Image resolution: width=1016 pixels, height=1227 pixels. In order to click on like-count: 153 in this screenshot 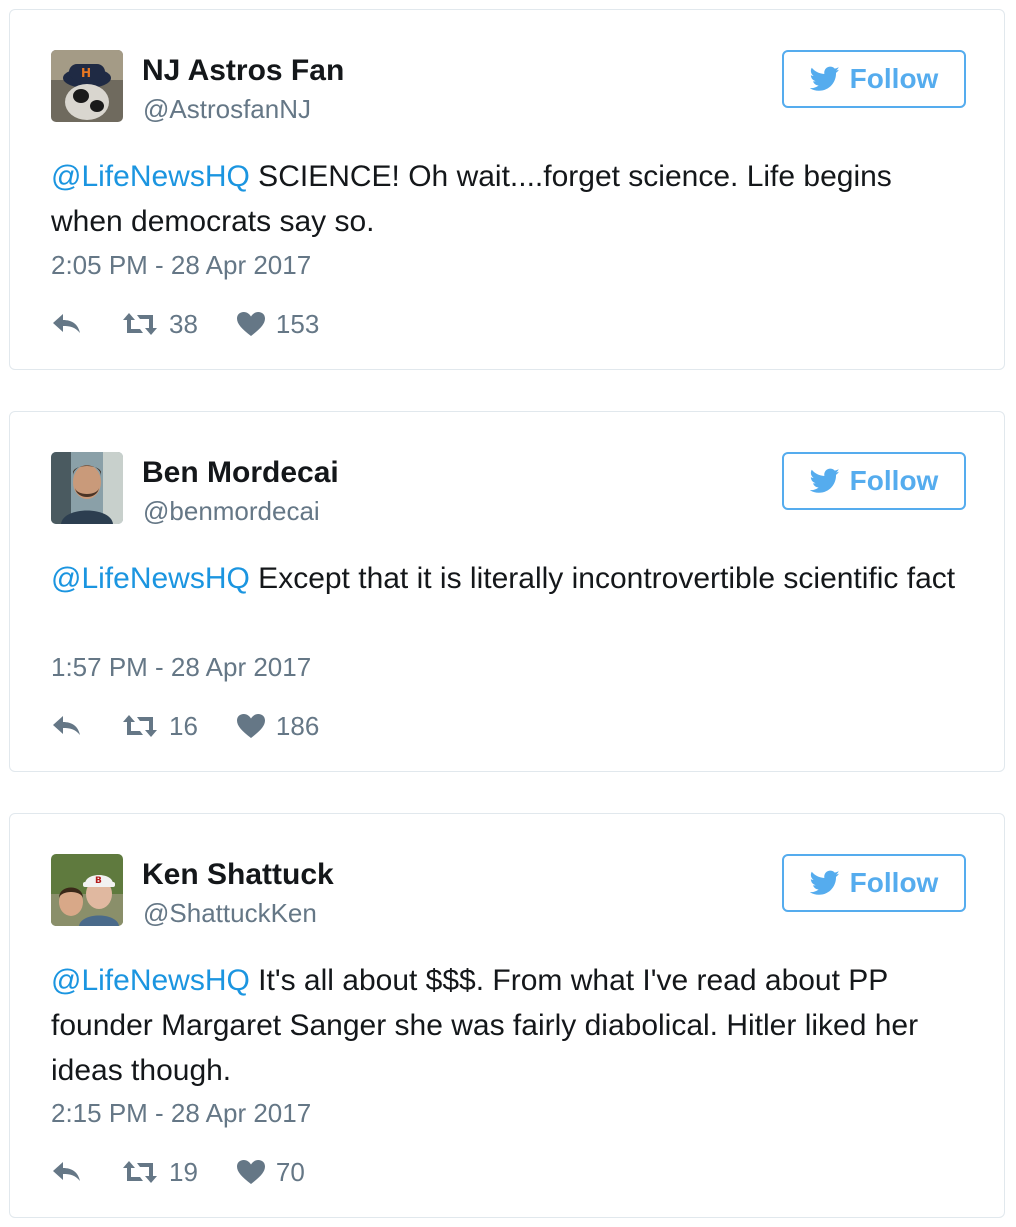, I will do `click(297, 323)`.